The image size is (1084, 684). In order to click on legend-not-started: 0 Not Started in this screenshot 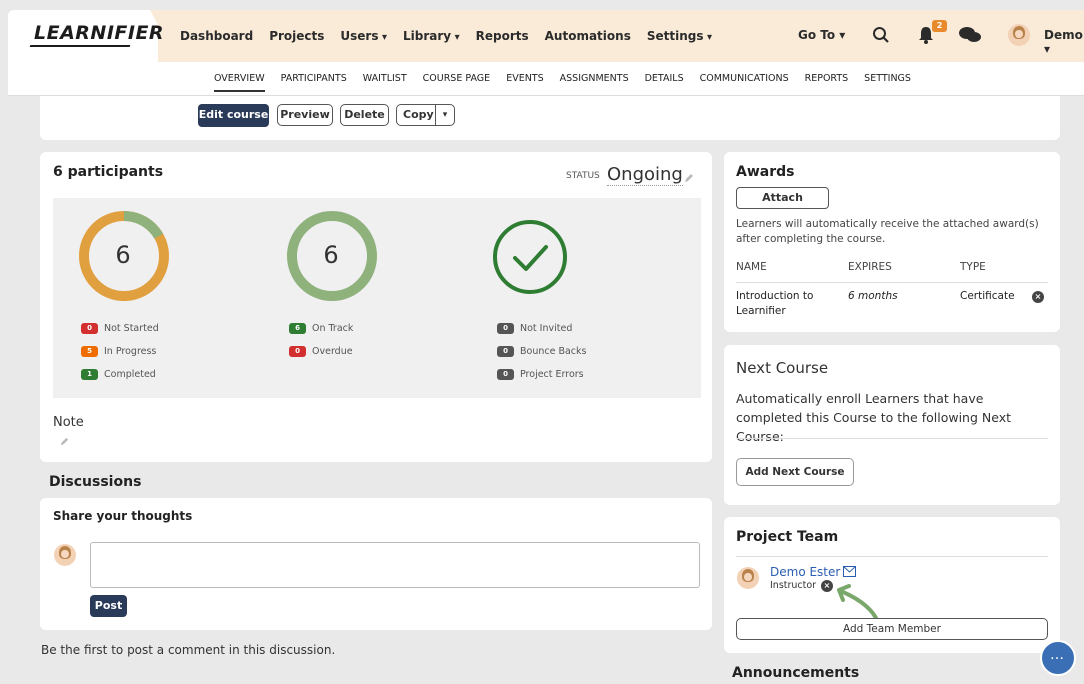, I will do `click(120, 328)`.